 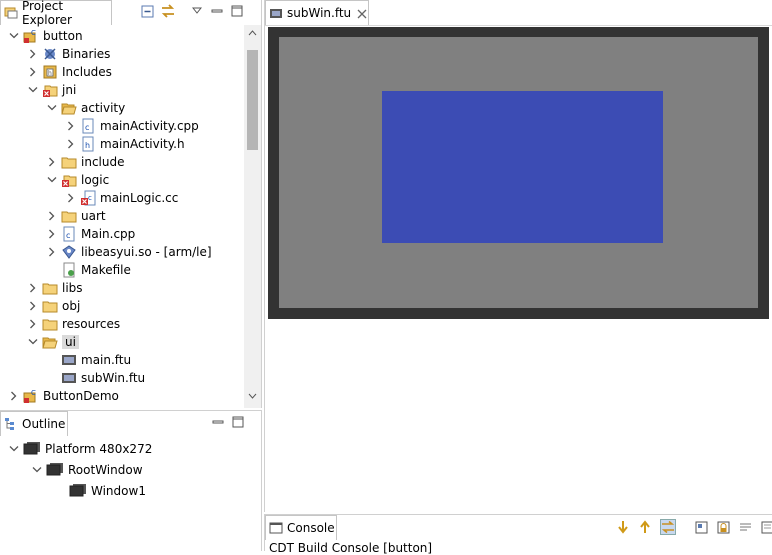 What do you see at coordinates (218, 422) in the screenshot?
I see `outline-minimize-icon` at bounding box center [218, 422].